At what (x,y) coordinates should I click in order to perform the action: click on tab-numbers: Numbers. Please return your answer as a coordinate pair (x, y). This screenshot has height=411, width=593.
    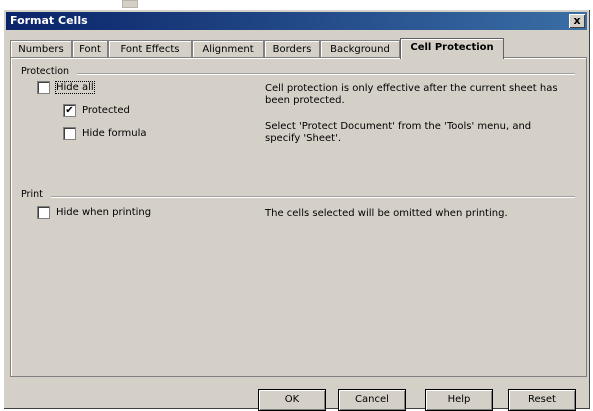
    Looking at the image, I should click on (41, 49).